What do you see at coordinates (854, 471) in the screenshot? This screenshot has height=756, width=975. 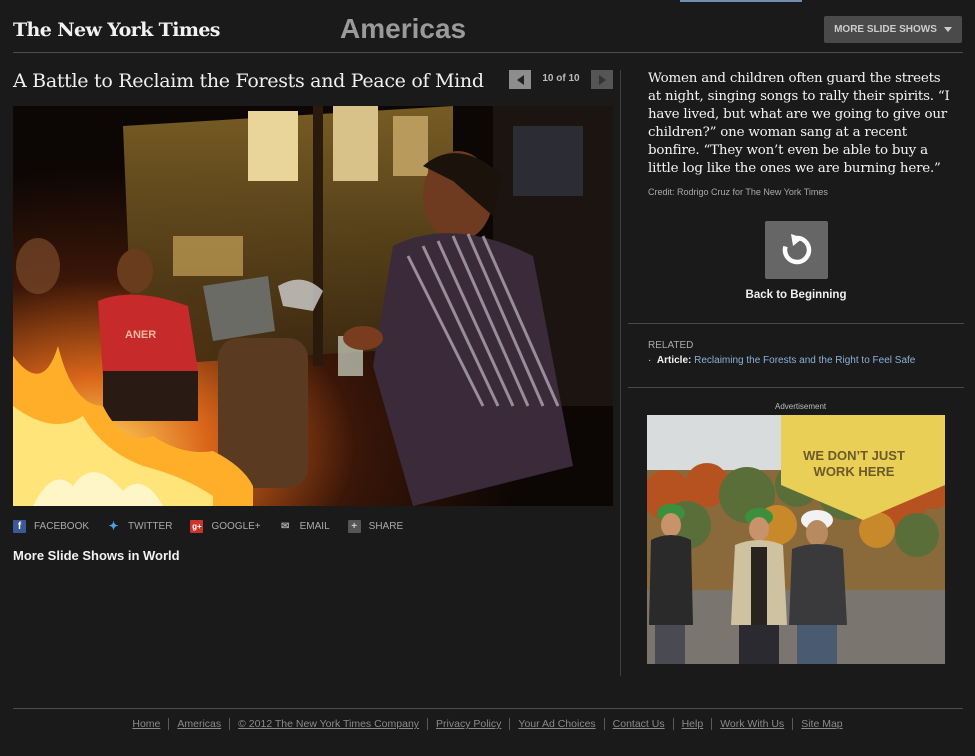 I see `ad-headline-line2: WORK HERE` at bounding box center [854, 471].